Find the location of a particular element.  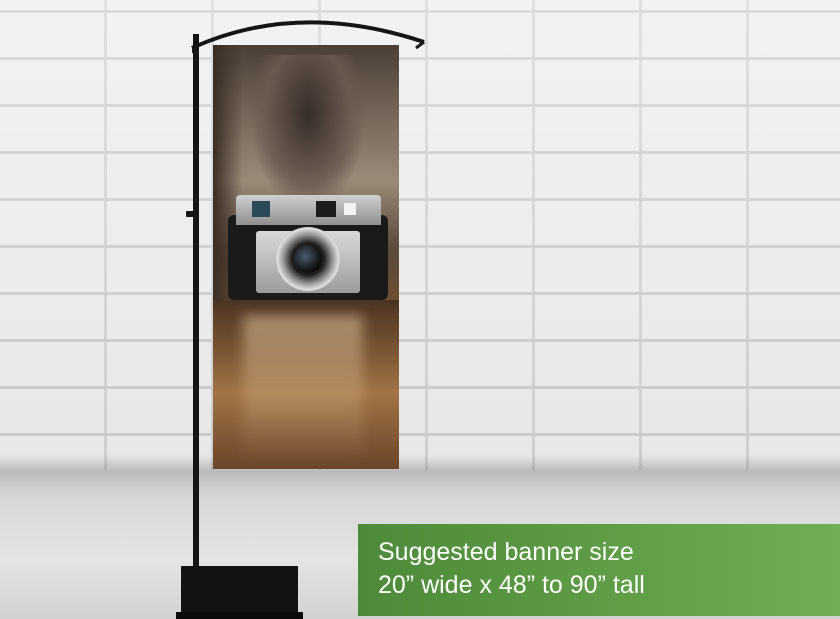

stand-pole is located at coordinates (196, 304).